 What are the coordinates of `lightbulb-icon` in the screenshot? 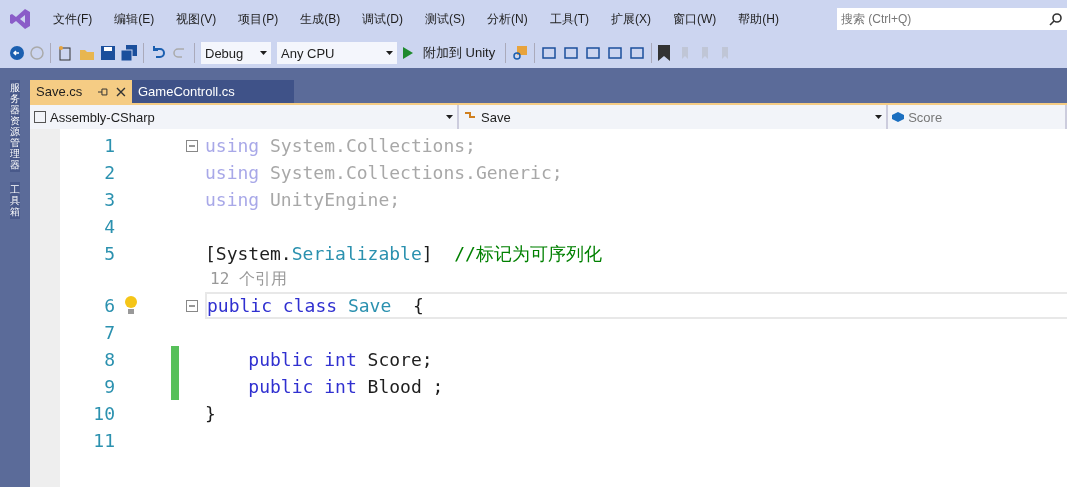 It's located at (131, 305).